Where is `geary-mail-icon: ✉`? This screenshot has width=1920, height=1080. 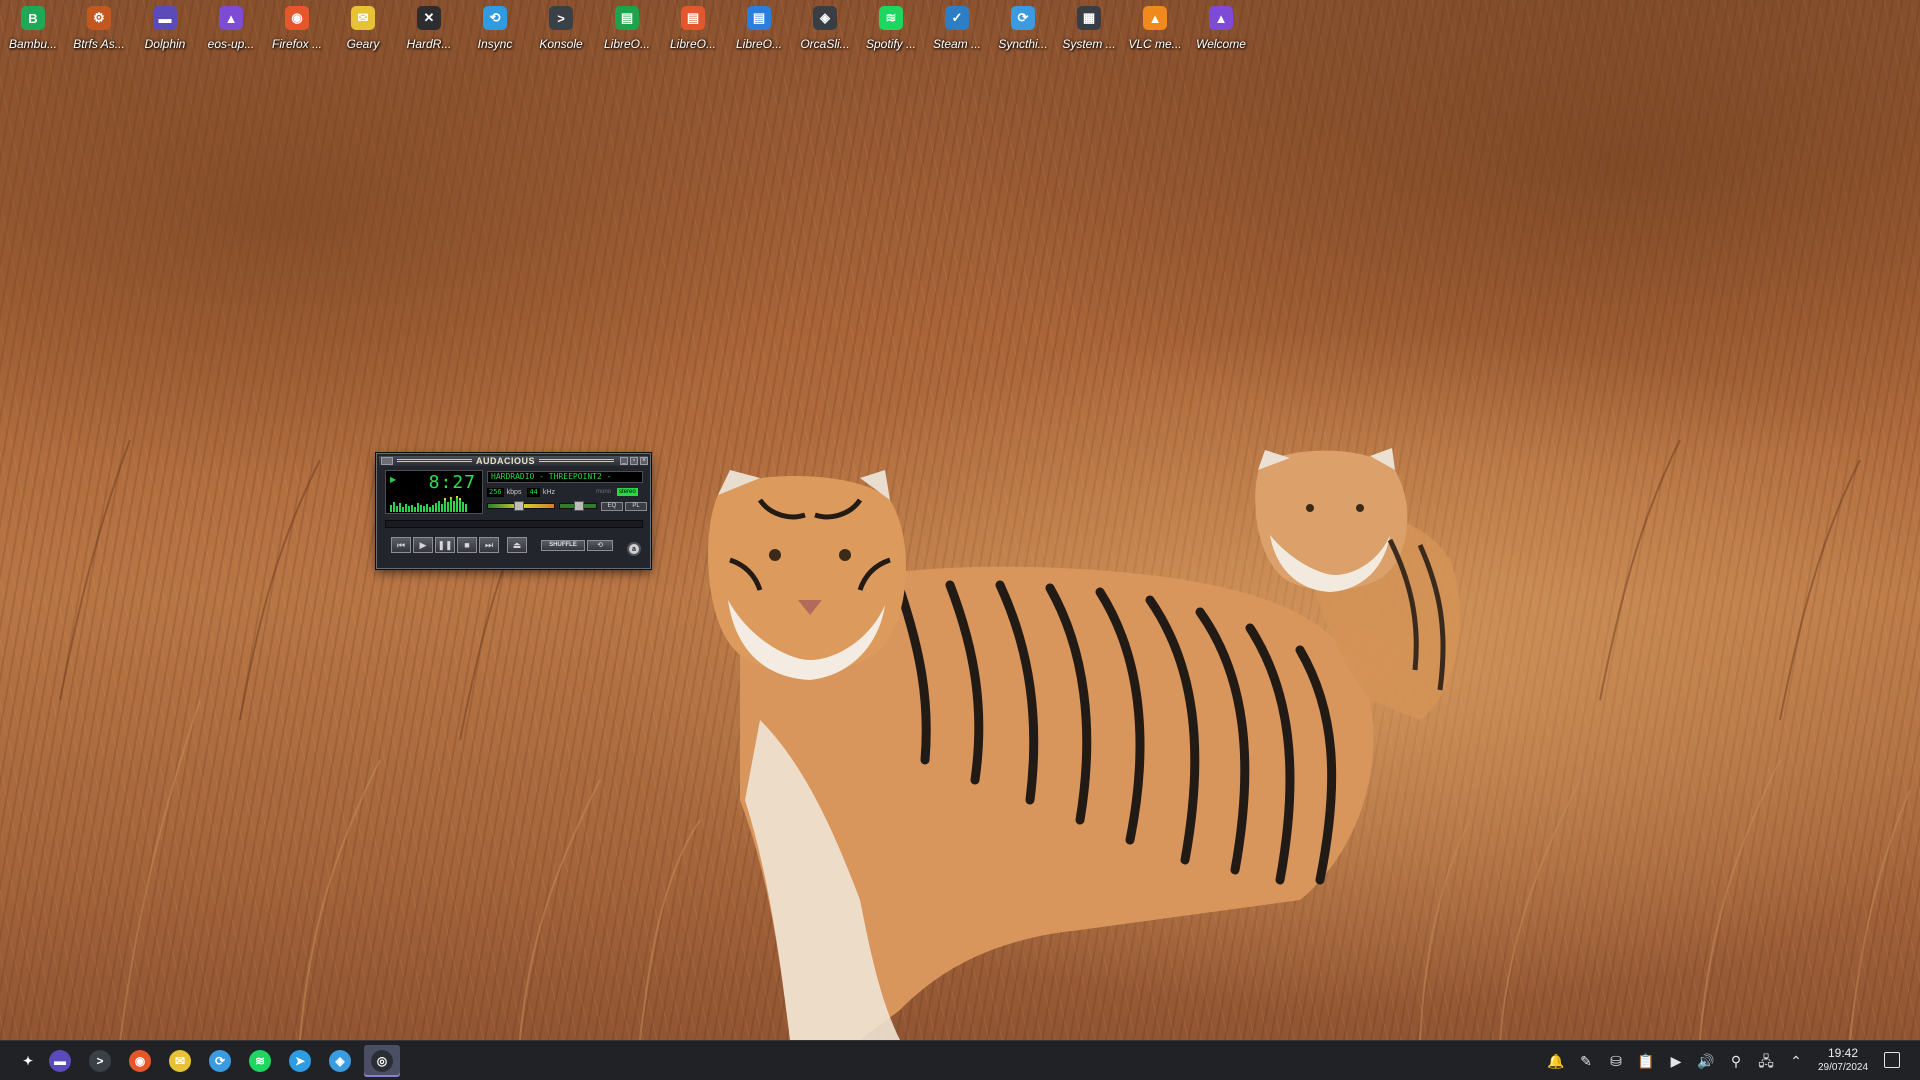 geary-mail-icon: ✉ is located at coordinates (363, 18).